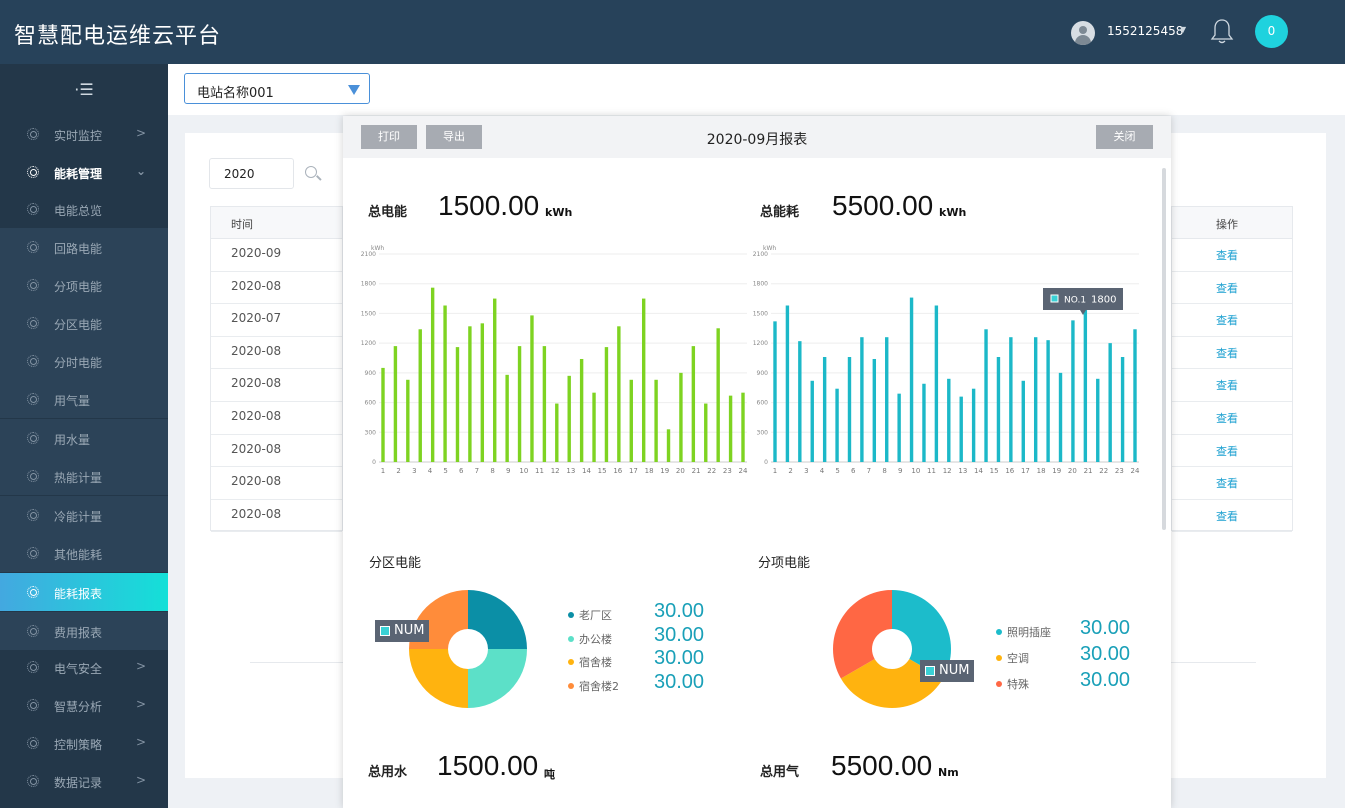 The width and height of the screenshot is (1345, 808). I want to click on bell-icon, so click(1222, 31).